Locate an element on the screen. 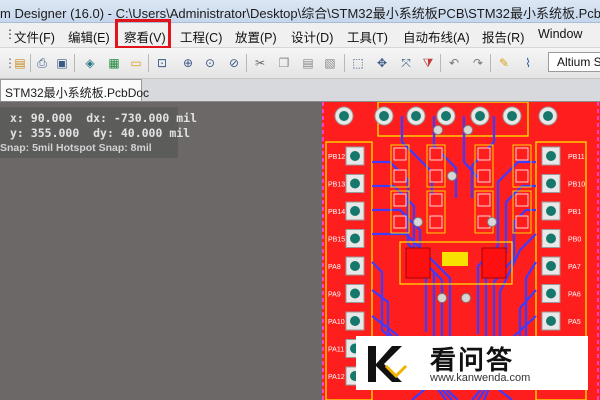  hud-x-value: 90.000 is located at coordinates (51, 118).